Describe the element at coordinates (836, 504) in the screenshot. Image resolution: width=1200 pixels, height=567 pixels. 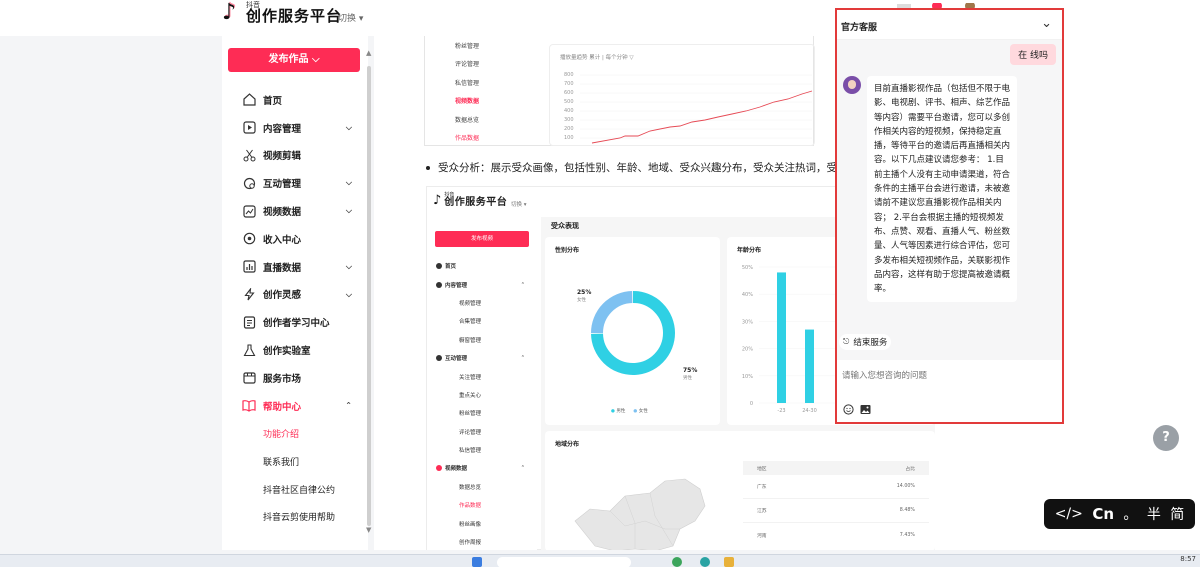
I see `region-table: 地区 占比 广东 14.00% 江苏 8.48% 河南 7.43%` at that location.